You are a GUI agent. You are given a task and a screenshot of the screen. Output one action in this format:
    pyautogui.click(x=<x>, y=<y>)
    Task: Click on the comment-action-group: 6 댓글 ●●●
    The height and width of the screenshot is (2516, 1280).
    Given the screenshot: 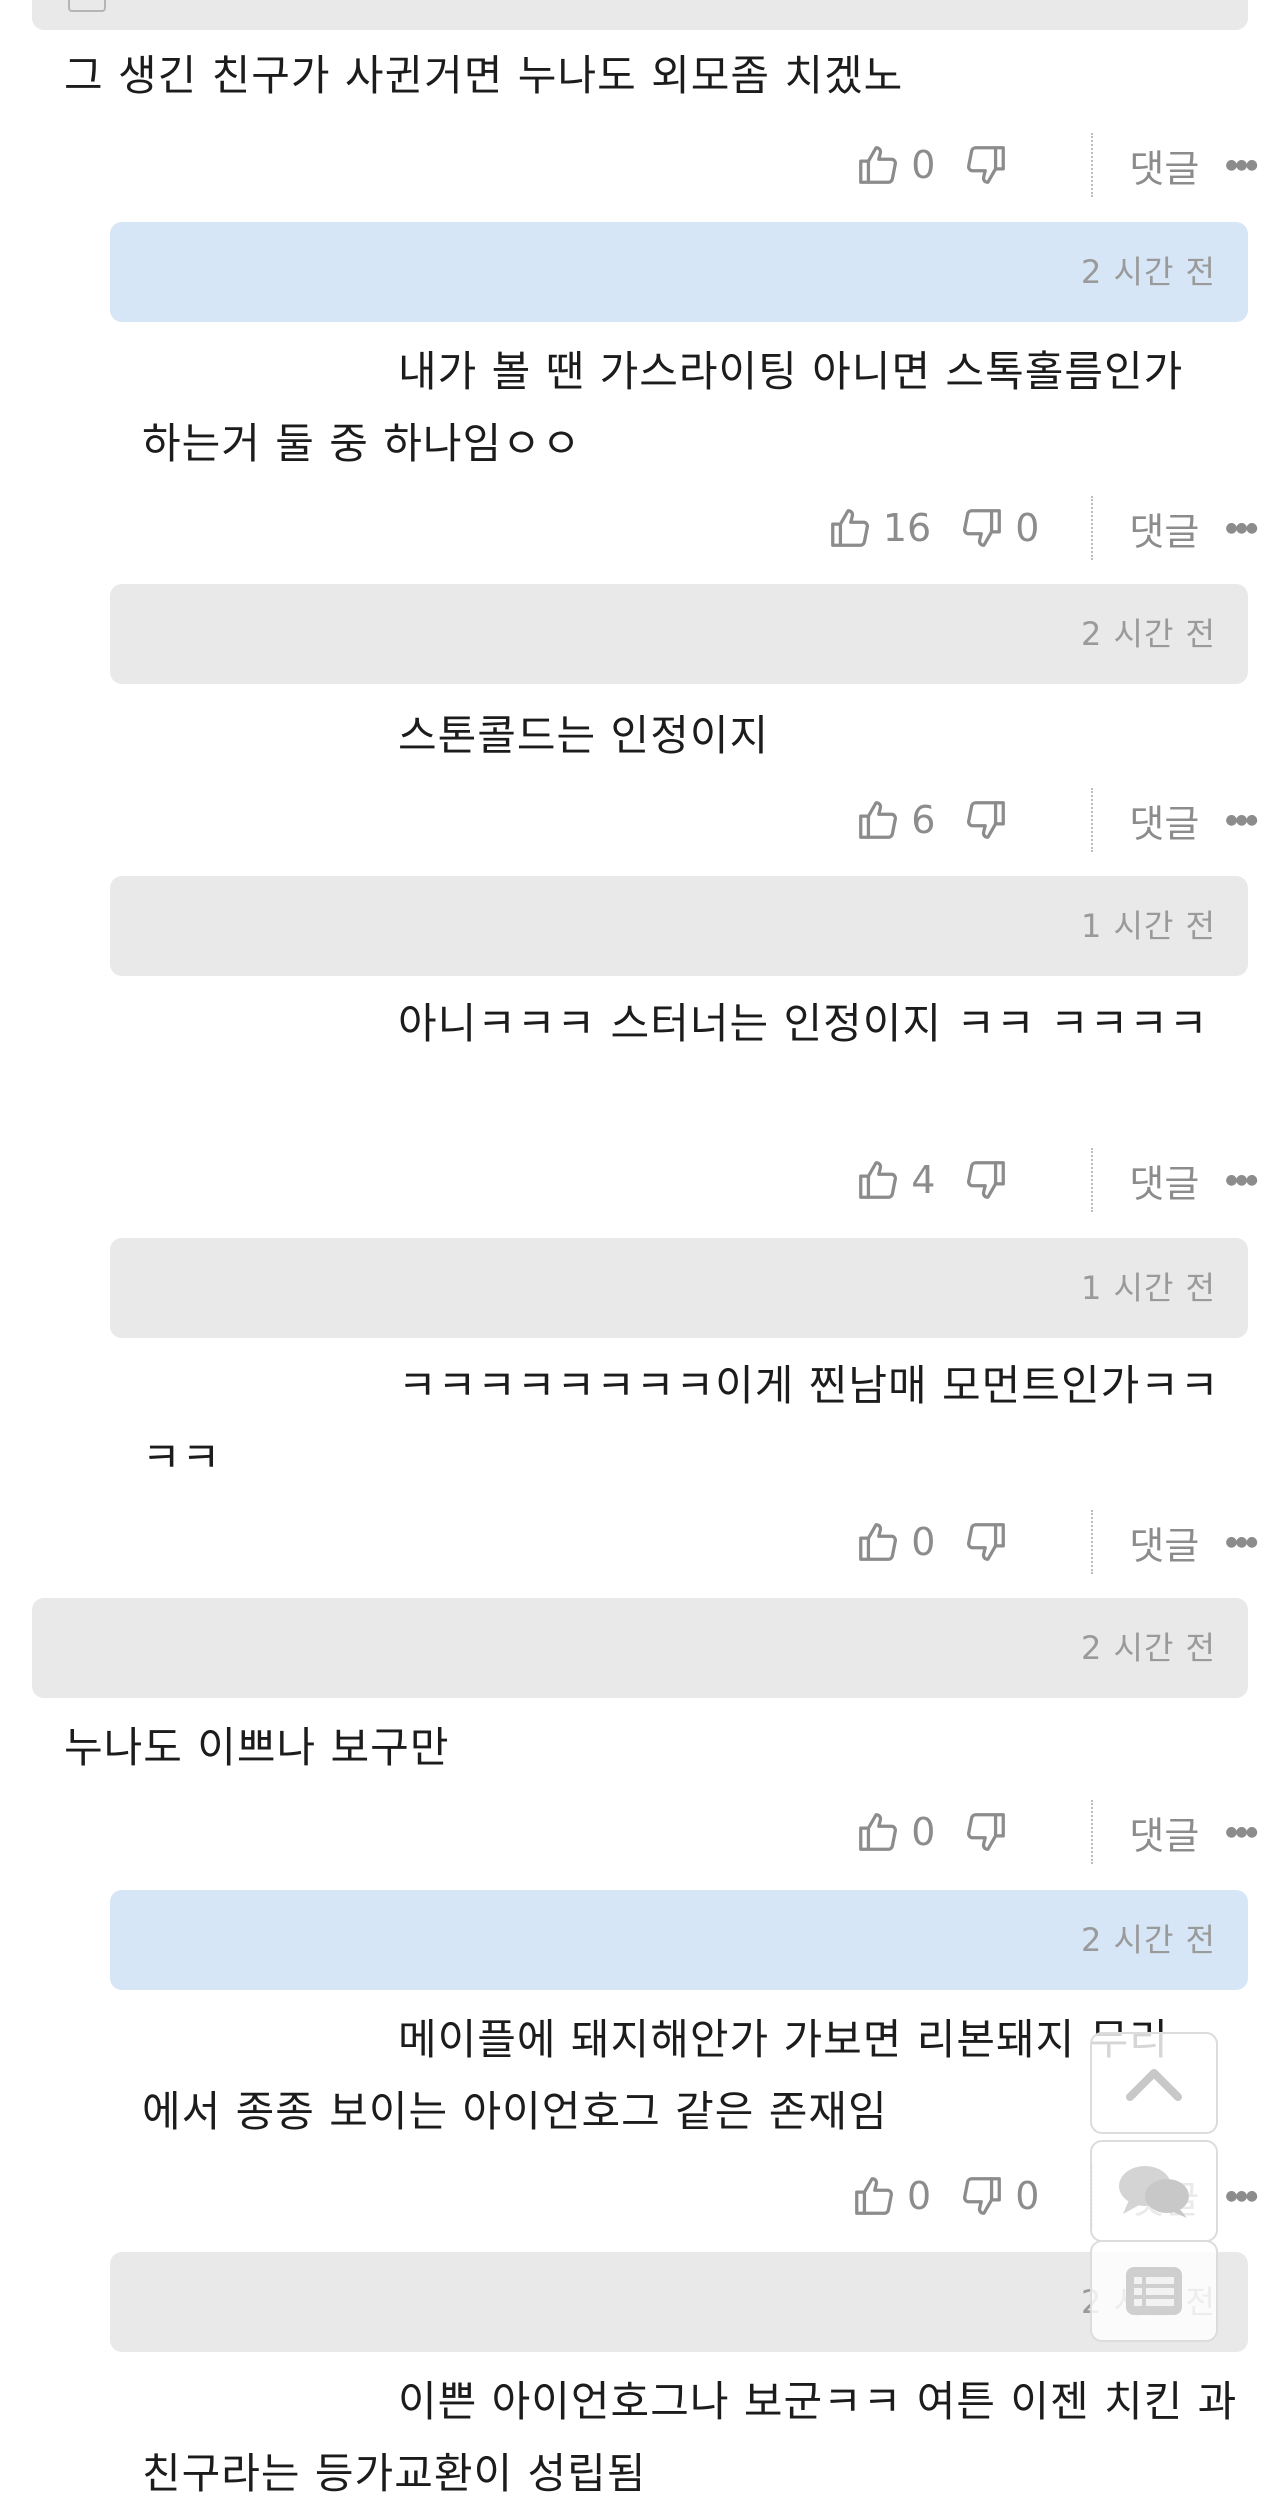 What is the action you would take?
    pyautogui.click(x=1042, y=820)
    